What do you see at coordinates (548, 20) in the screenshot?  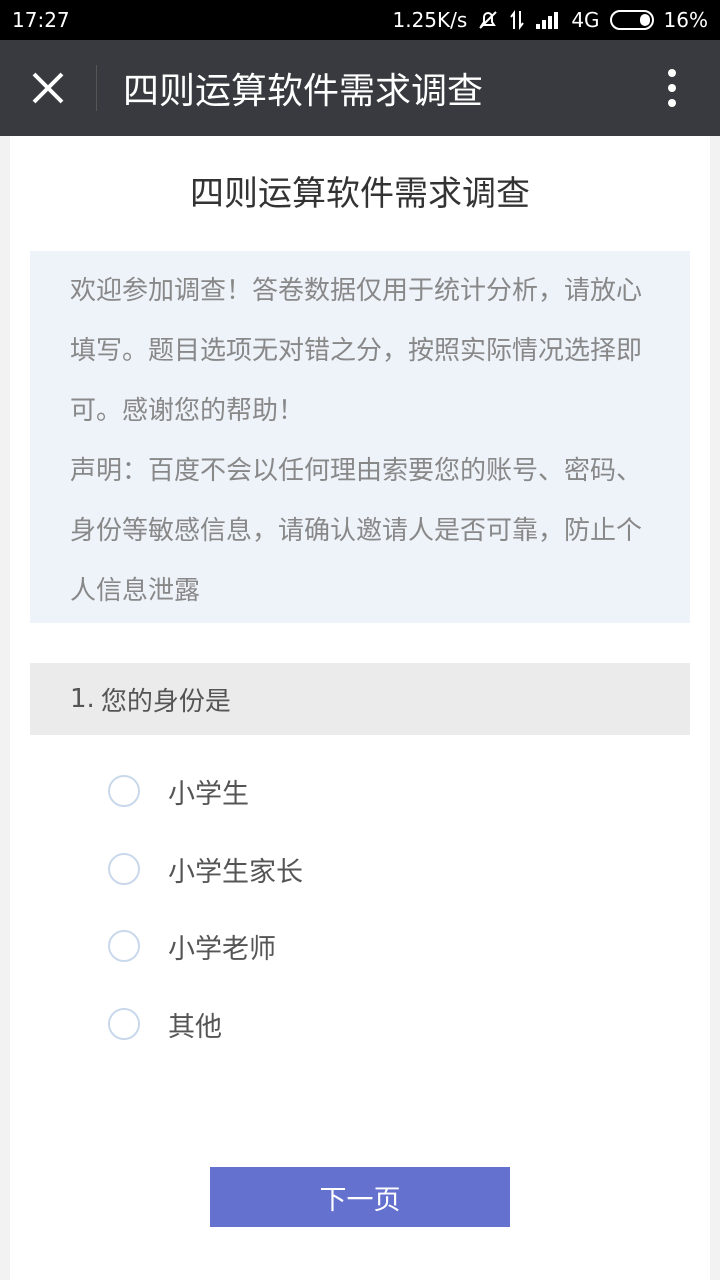 I see `signal-icon` at bounding box center [548, 20].